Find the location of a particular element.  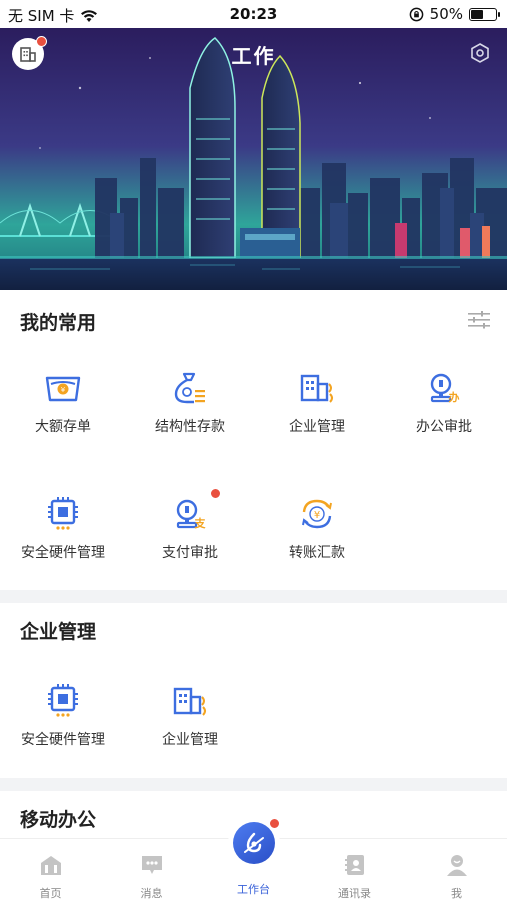

svg-text: 支 is located at coordinates (200, 523).